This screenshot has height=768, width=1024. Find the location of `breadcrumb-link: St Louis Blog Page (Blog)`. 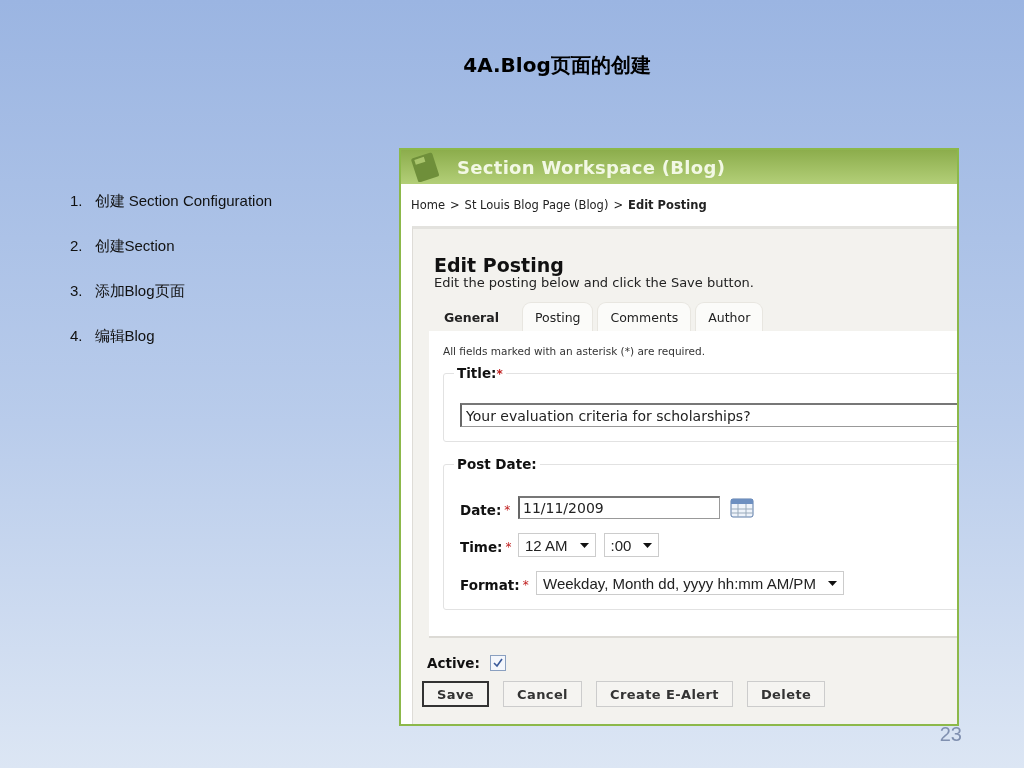

breadcrumb-link: St Louis Blog Page (Blog) is located at coordinates (536, 212).